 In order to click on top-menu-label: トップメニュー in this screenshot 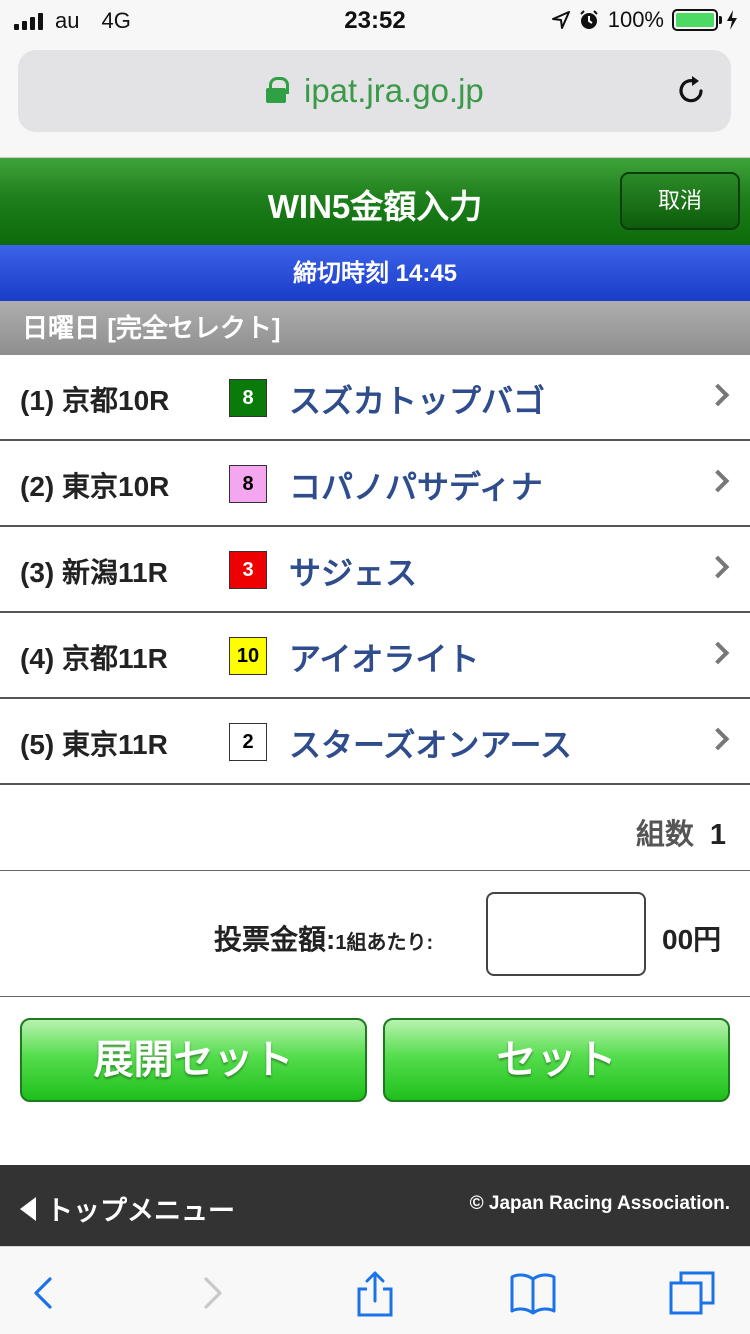, I will do `click(140, 1211)`.